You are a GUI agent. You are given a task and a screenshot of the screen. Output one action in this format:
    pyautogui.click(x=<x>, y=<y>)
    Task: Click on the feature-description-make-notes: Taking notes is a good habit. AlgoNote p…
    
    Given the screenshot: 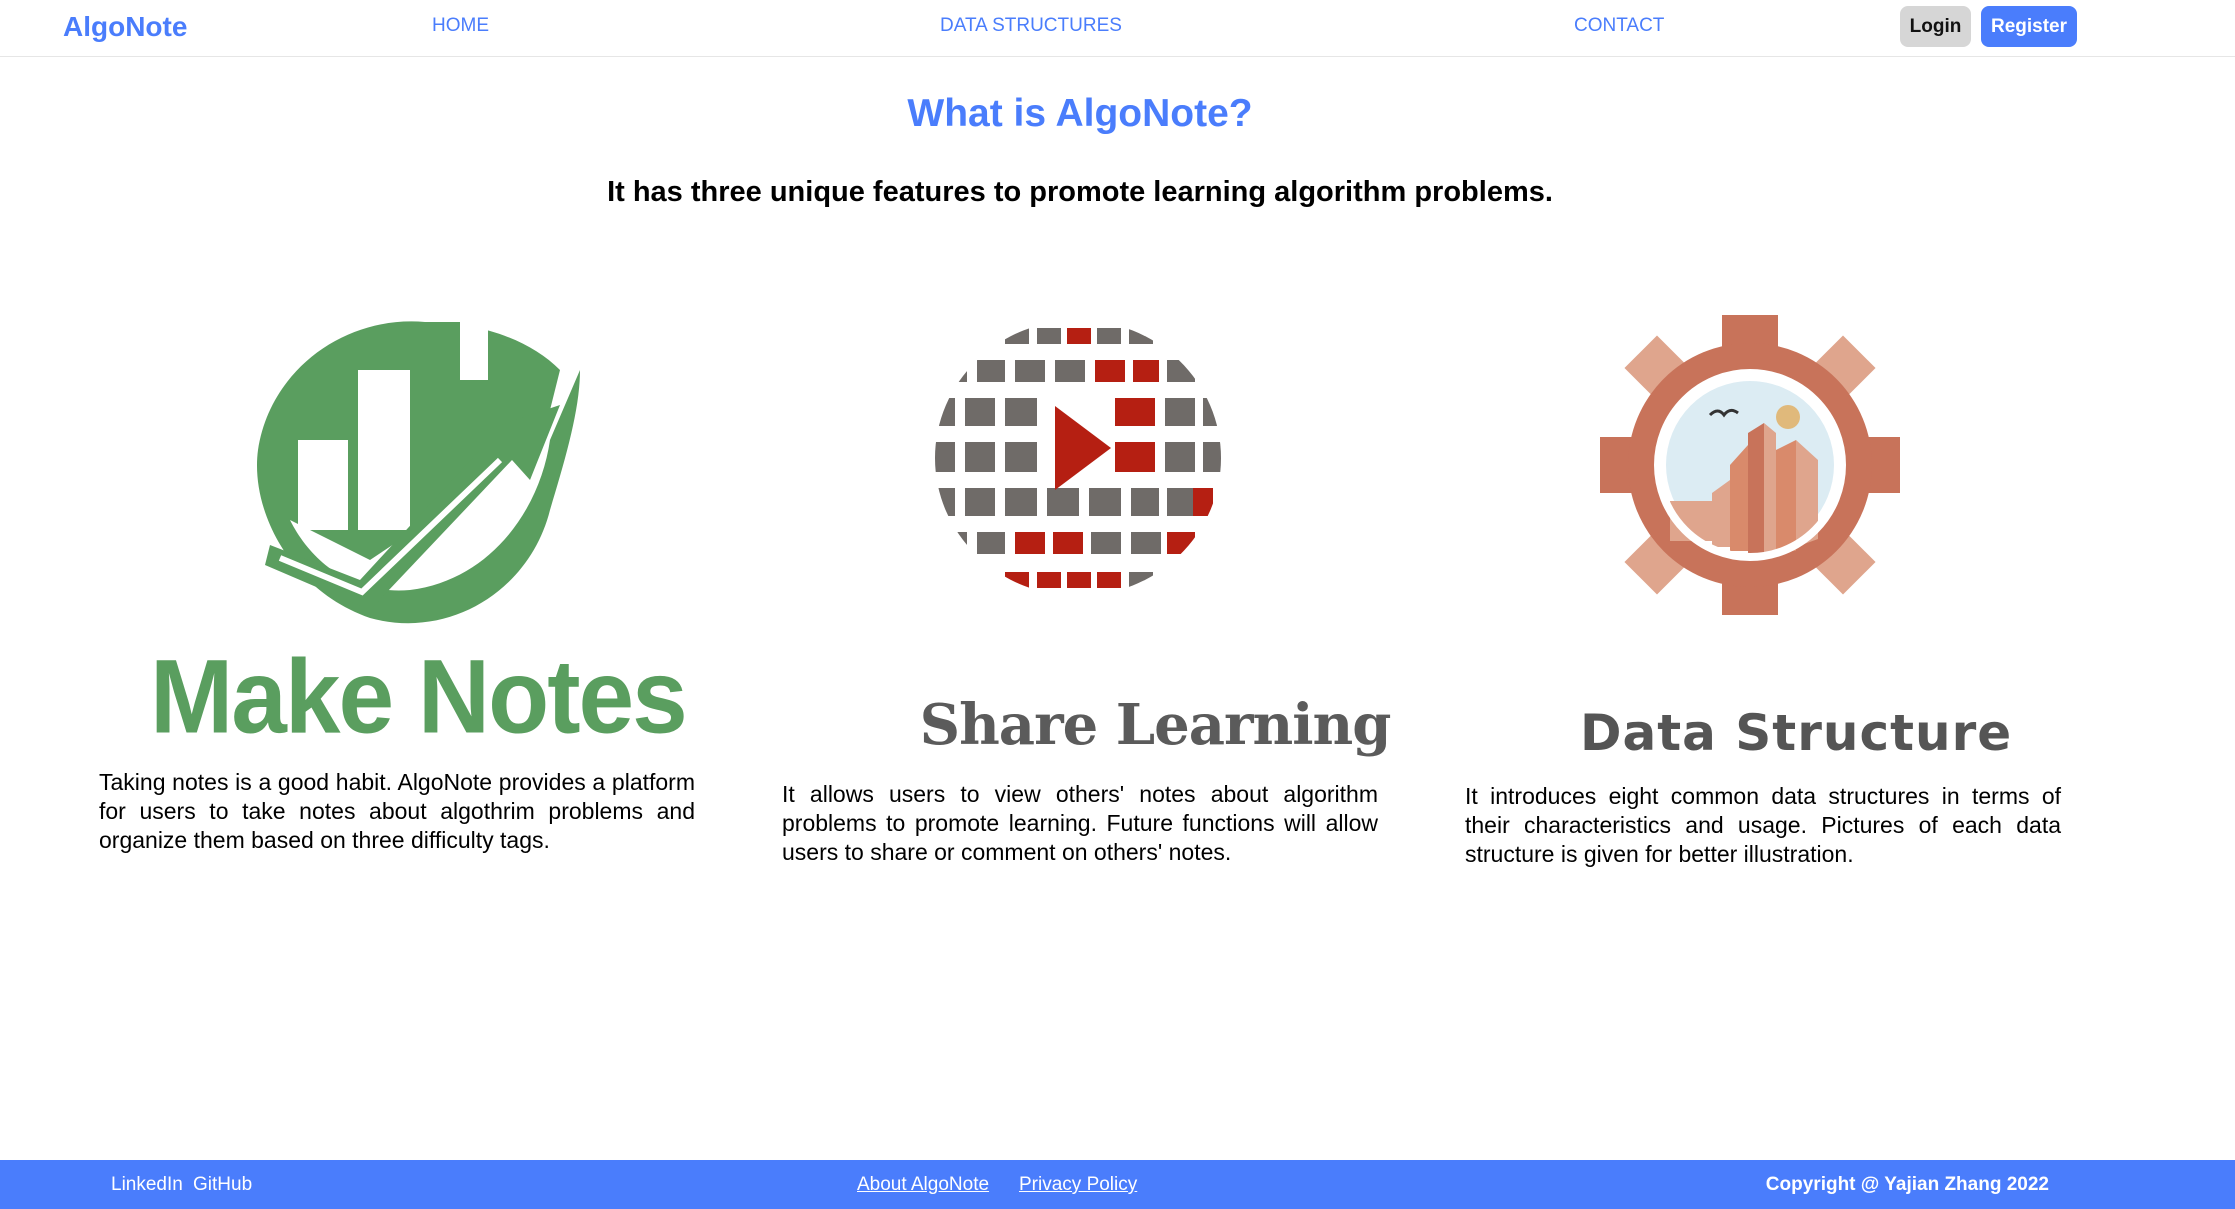 What is the action you would take?
    pyautogui.click(x=397, y=811)
    